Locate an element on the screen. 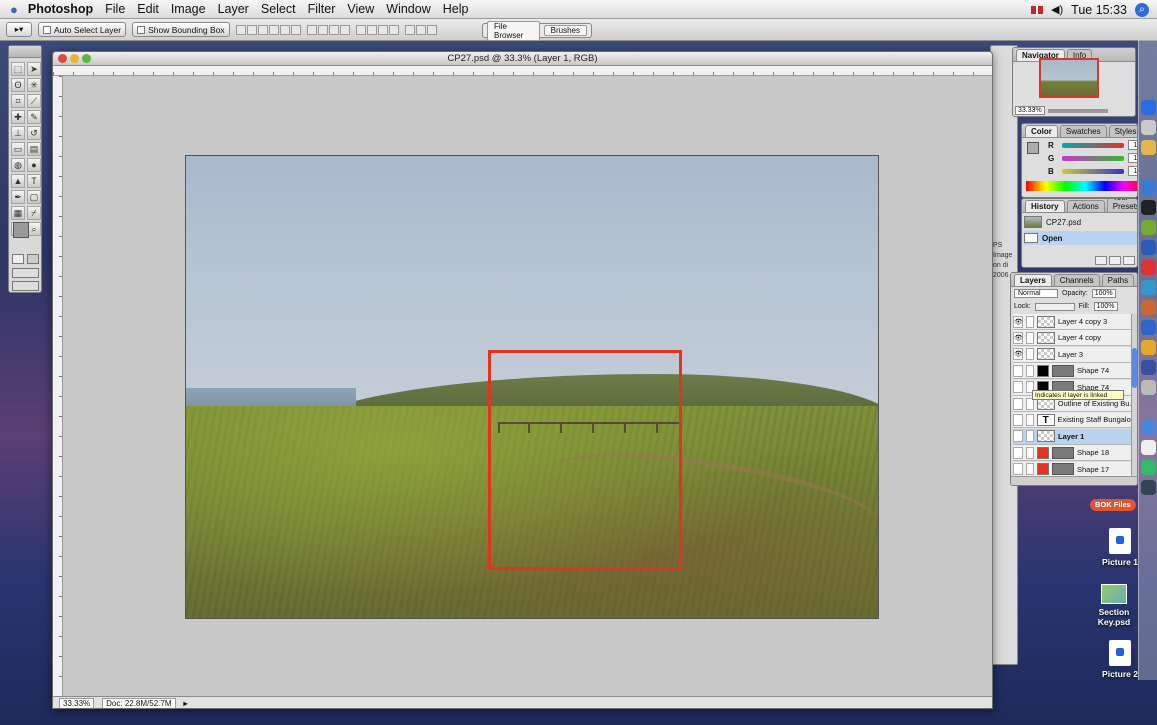 This screenshot has height=725, width=1157. dodge-tool-icon: ● is located at coordinates (34, 165).